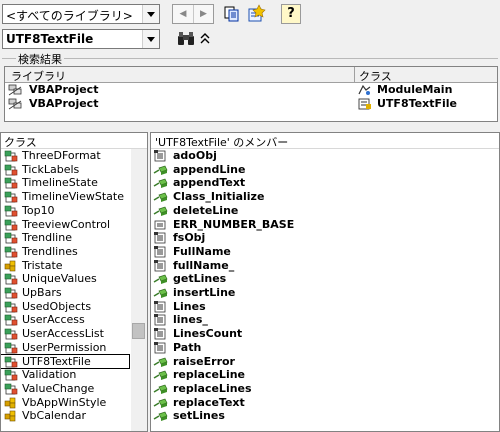 This screenshot has width=500, height=432. I want to click on class-item-label: Top10, so click(38, 210).